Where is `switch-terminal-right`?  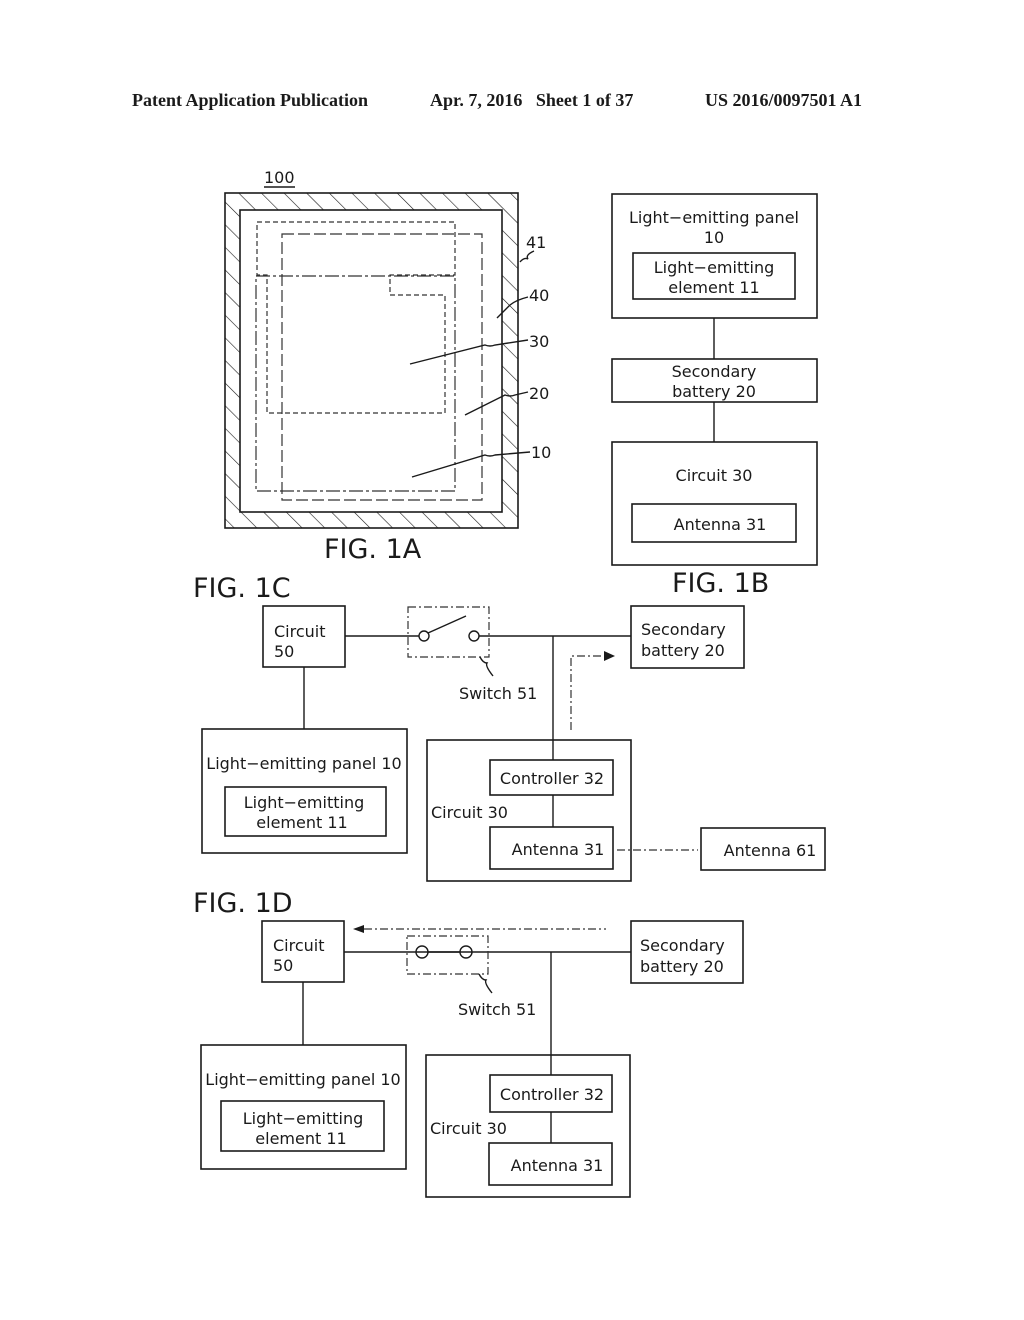
switch-terminal-right is located at coordinates (474, 636).